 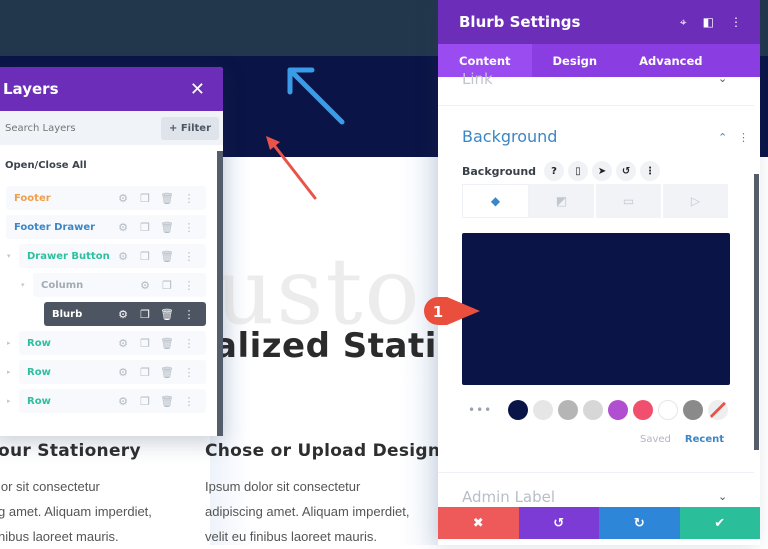 I want to click on save-button: ✔, so click(x=719, y=523).